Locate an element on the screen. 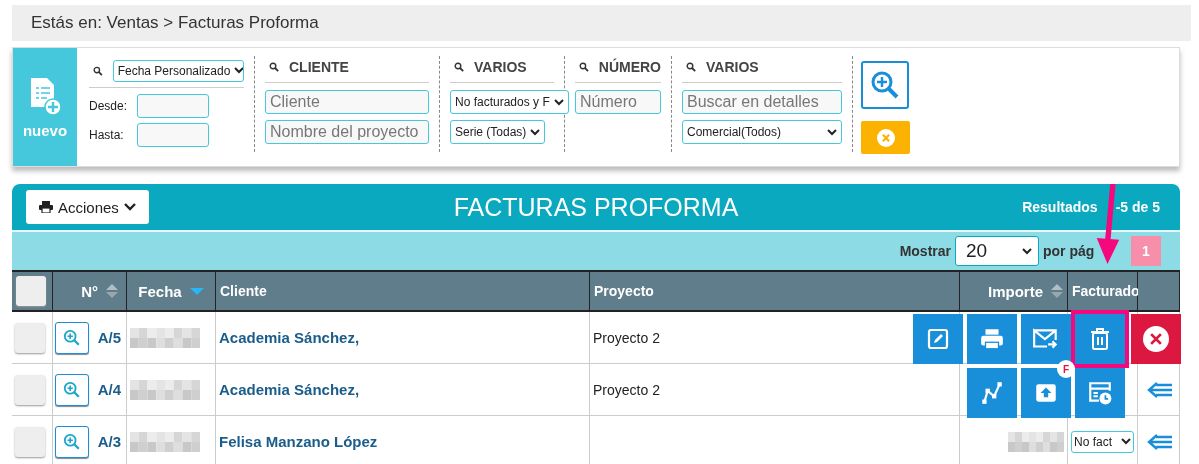 The width and height of the screenshot is (1199, 464). search-field: Cliente is located at coordinates (347, 102).